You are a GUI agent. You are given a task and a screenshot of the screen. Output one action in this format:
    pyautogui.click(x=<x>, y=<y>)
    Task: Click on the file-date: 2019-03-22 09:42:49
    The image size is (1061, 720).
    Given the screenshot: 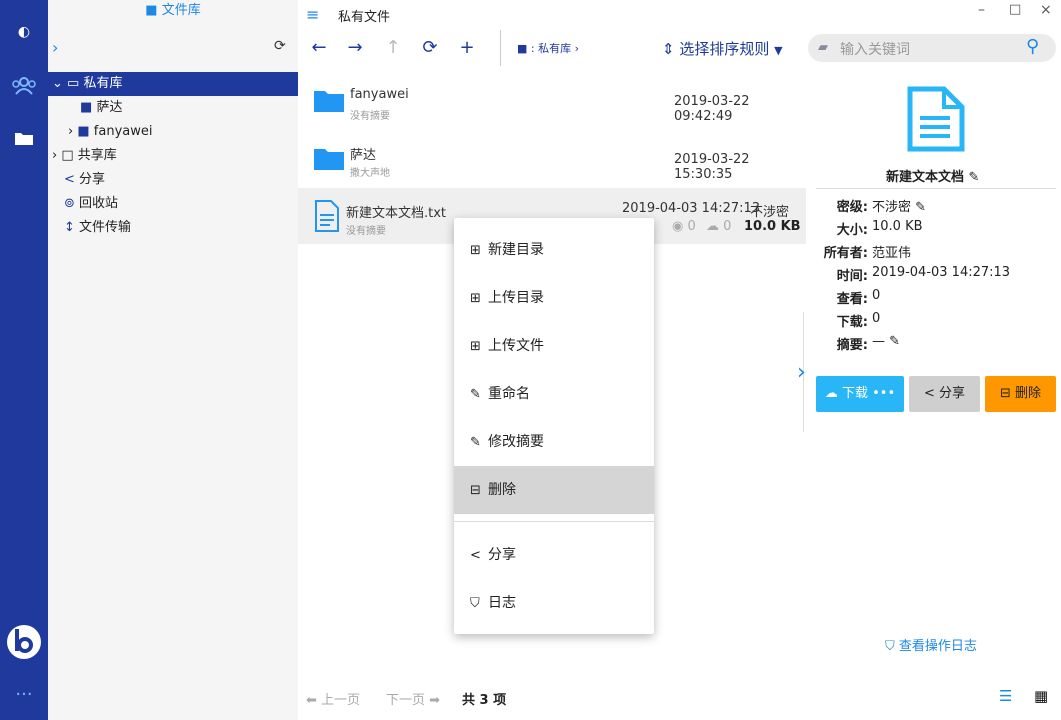 What is the action you would take?
    pyautogui.click(x=712, y=109)
    